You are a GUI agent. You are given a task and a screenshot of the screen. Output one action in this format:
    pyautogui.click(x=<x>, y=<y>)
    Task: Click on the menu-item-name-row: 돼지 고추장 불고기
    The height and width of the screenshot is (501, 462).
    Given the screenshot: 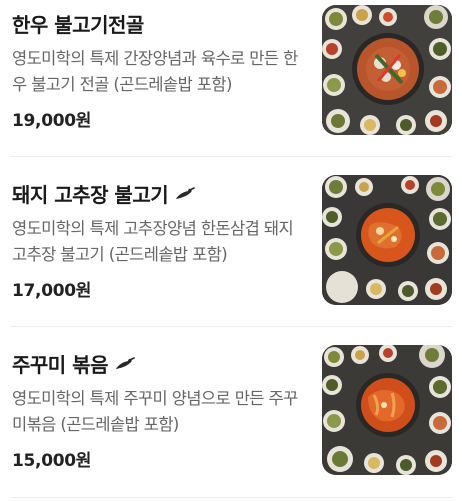 What is the action you would take?
    pyautogui.click(x=159, y=193)
    